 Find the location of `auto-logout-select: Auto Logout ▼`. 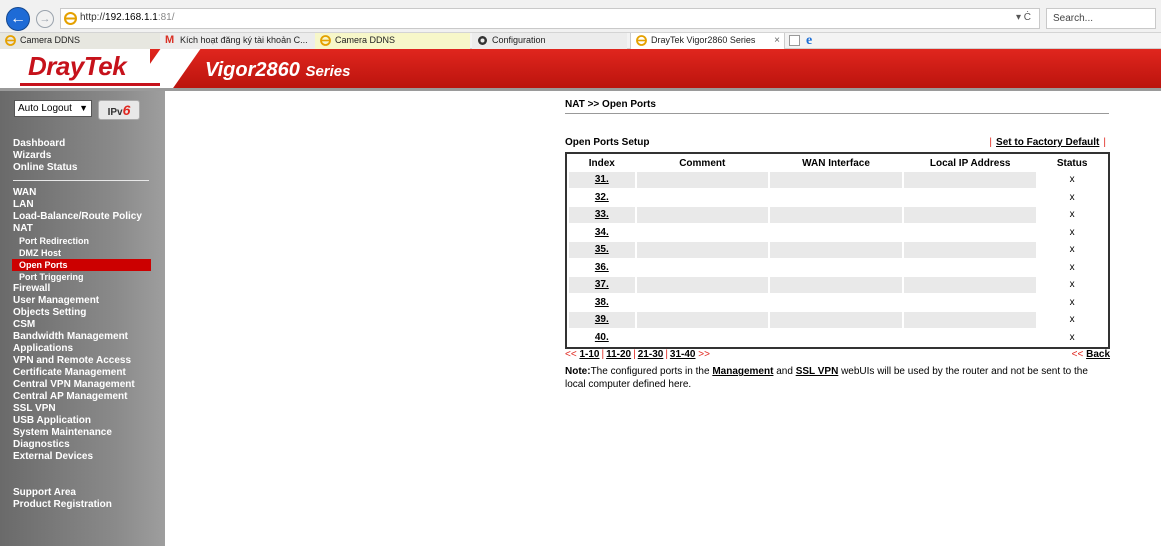

auto-logout-select: Auto Logout ▼ is located at coordinates (53, 108).